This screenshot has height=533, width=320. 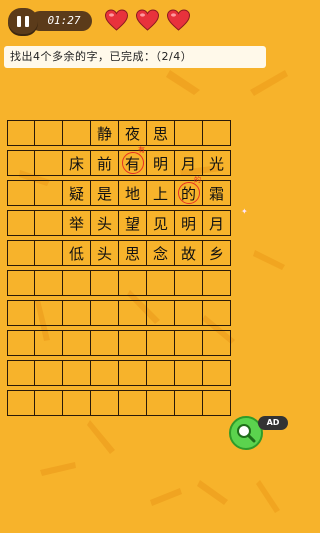 What do you see at coordinates (133, 161) in the screenshot?
I see `grid-cell-found: 有有` at bounding box center [133, 161].